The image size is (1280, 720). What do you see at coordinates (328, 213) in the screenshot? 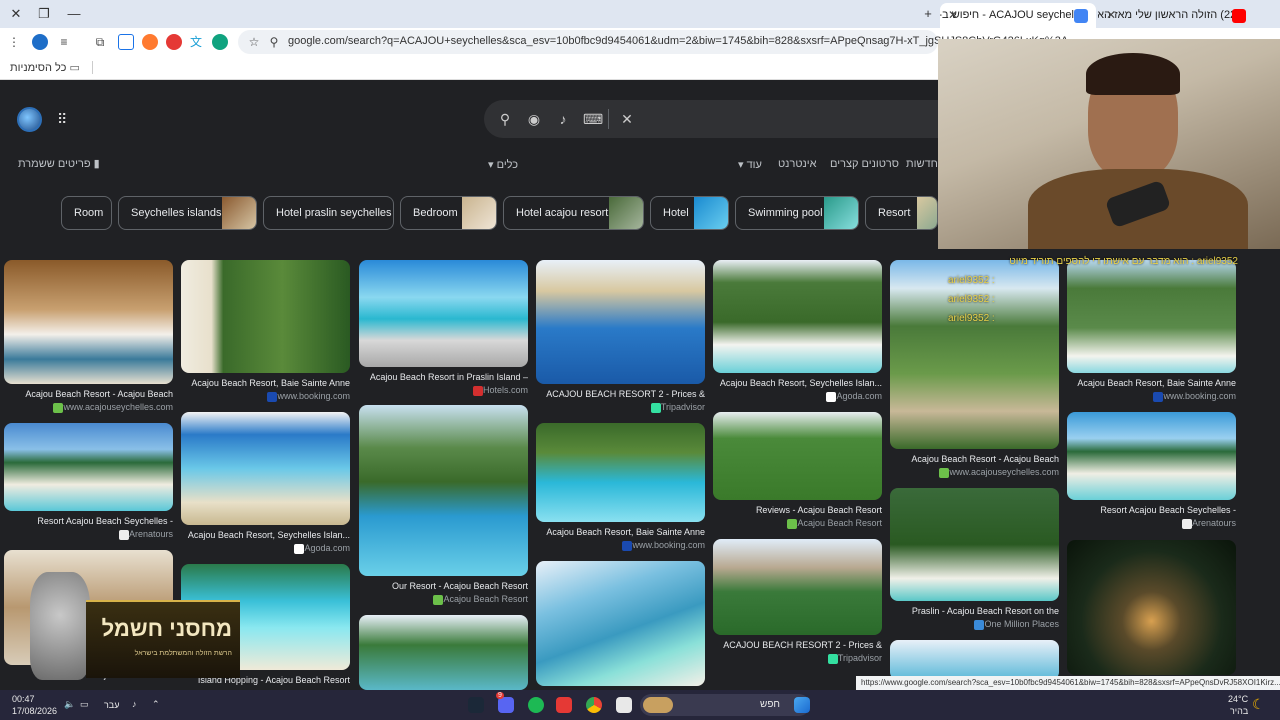
I see `chip-hotel-praslin: Hotel praslin seychelles` at bounding box center [328, 213].